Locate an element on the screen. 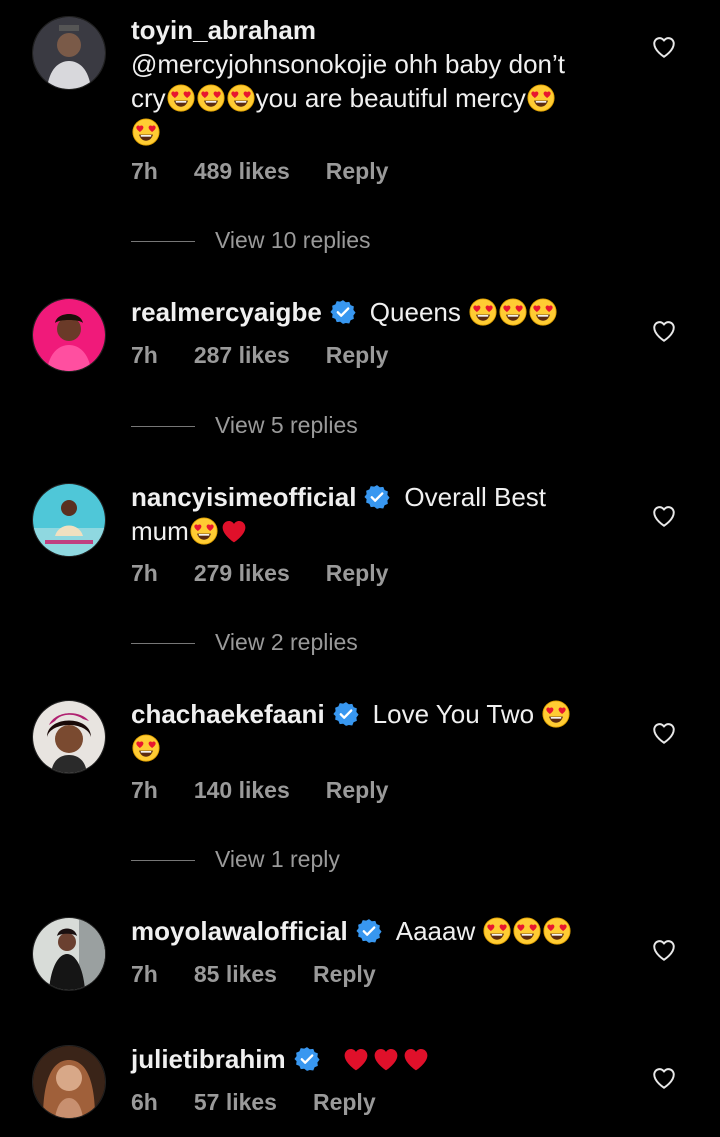 The width and height of the screenshot is (720, 1137). comment-body: julietibrahim is located at coordinates (371, 1059).